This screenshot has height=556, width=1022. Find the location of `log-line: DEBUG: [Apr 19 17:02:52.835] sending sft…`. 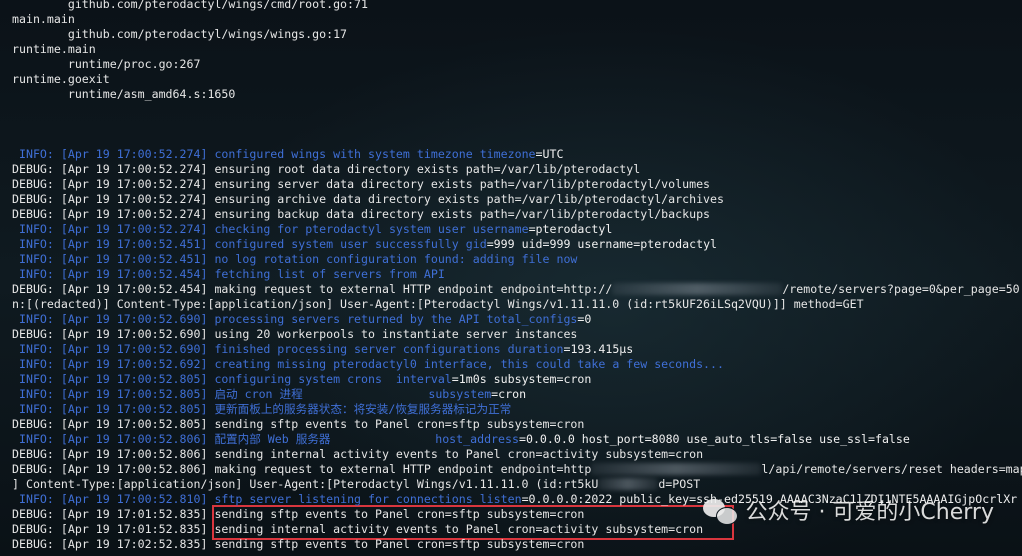

log-line: DEBUG: [Apr 19 17:02:52.835] sending sft… is located at coordinates (298, 544).